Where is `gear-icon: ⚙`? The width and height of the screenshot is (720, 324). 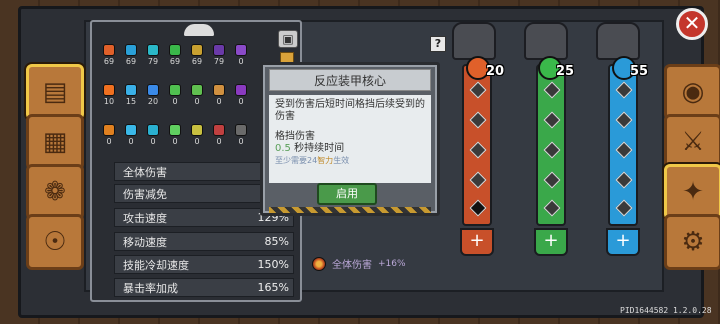 gear-icon: ⚙ is located at coordinates (693, 242).